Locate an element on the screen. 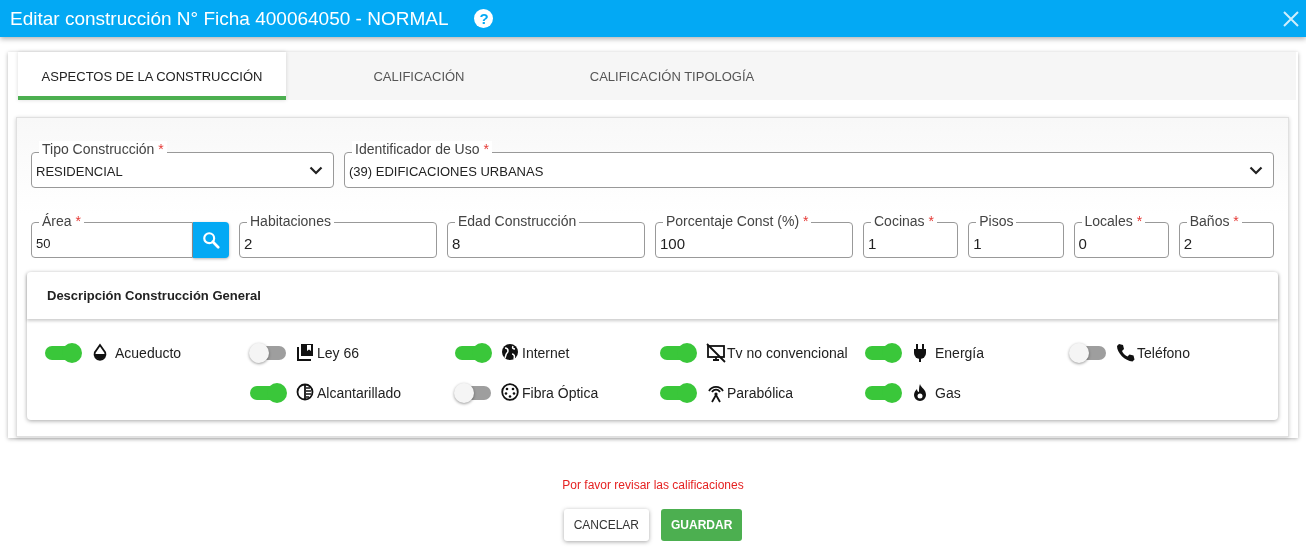  field-label: Tipo Construcción * is located at coordinates (103, 149).